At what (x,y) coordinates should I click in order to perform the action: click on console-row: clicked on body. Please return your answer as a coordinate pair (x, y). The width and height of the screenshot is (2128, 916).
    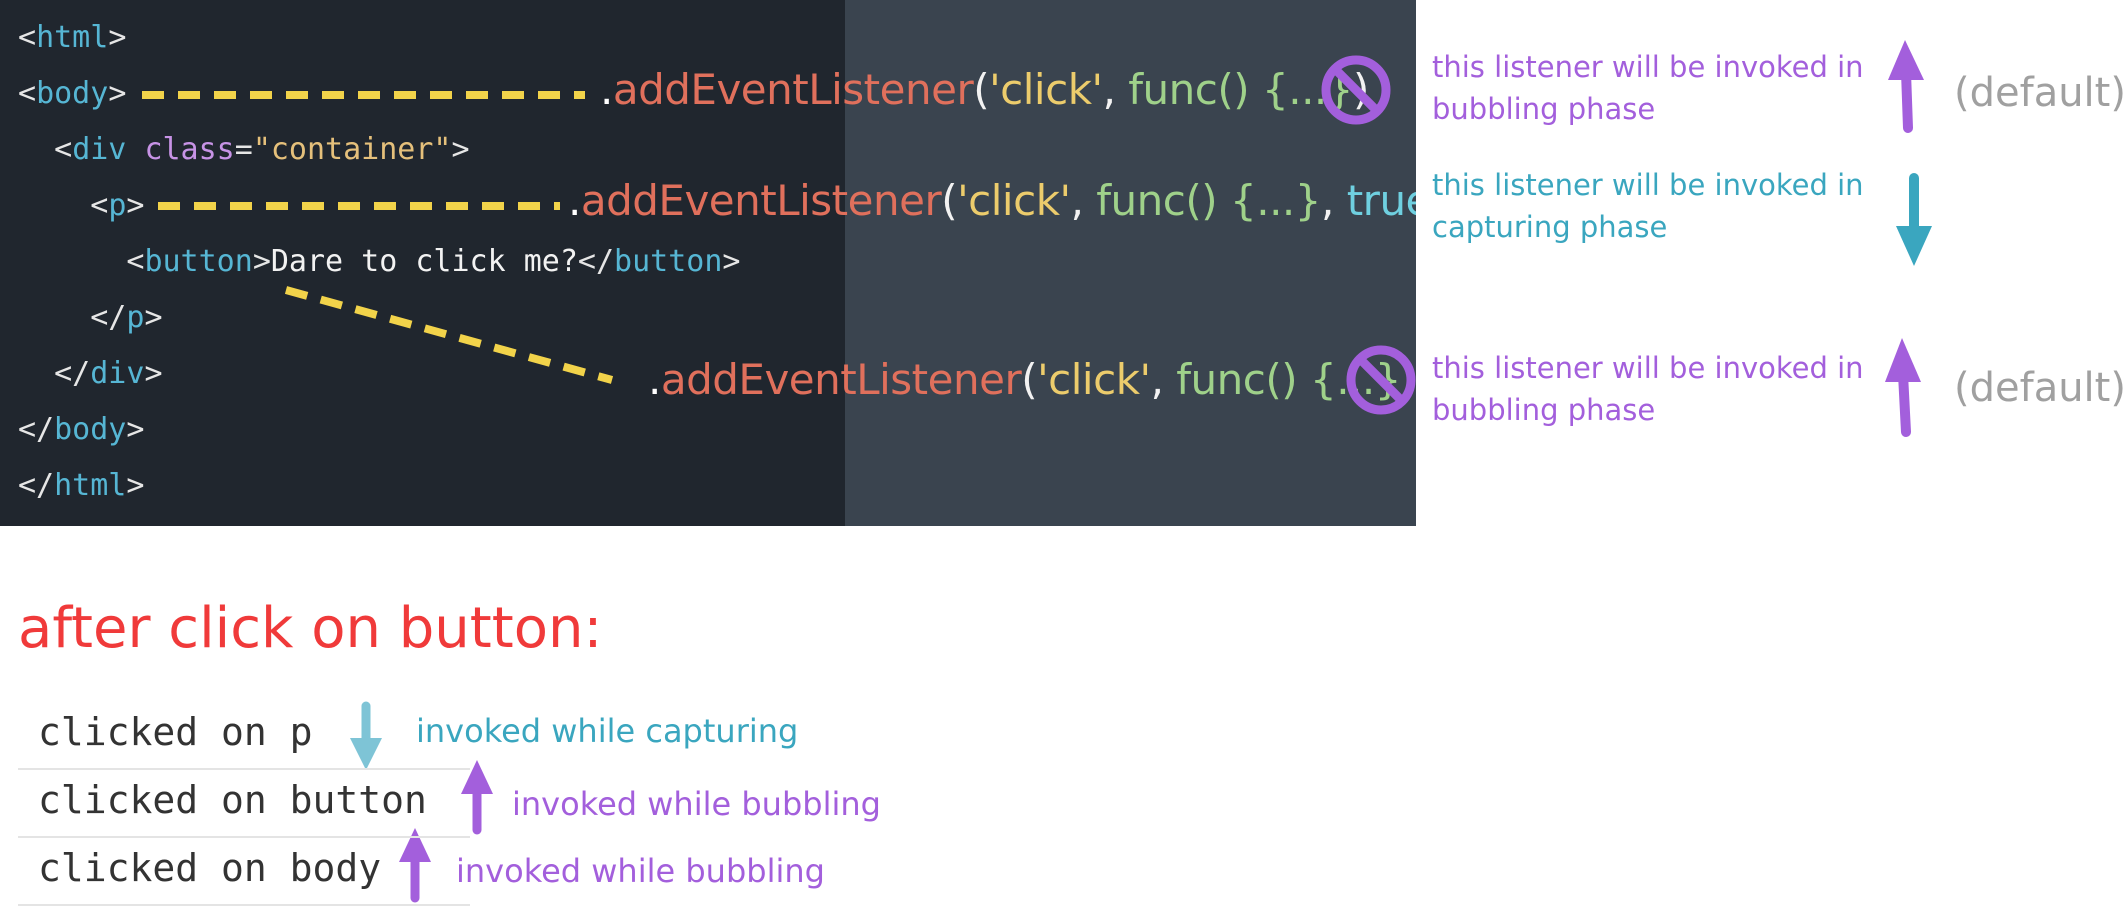
    Looking at the image, I should click on (244, 872).